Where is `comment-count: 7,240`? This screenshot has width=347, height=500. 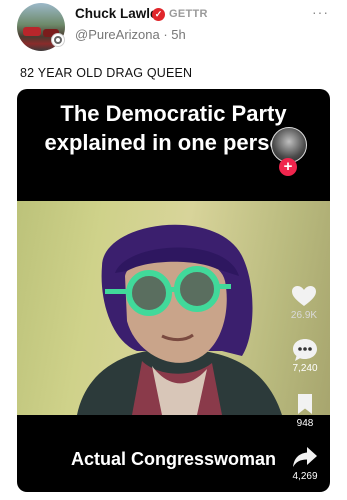 comment-count: 7,240 is located at coordinates (305, 368).